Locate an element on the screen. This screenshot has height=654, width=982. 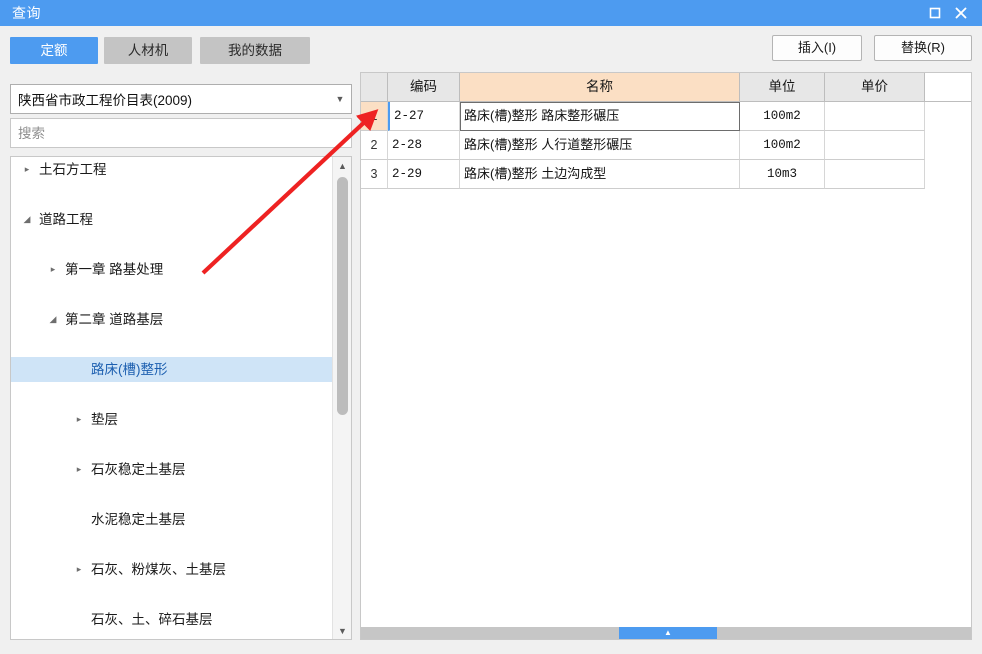
tree-item-label: 土石方工程 is located at coordinates (73, 169).